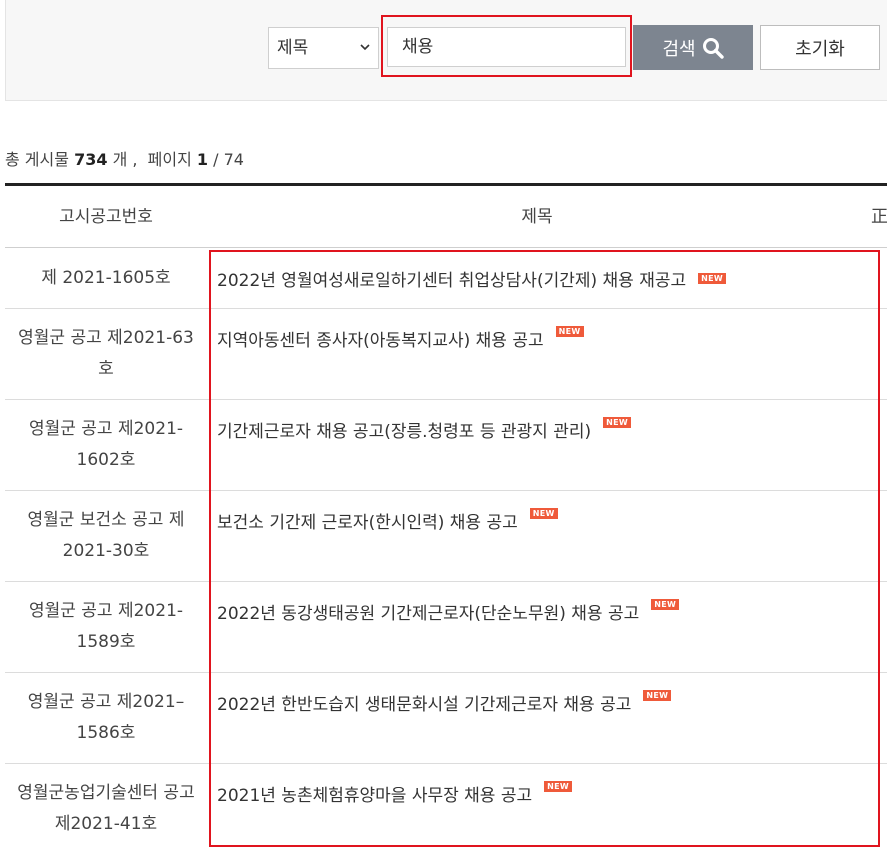 The image size is (887, 852). What do you see at coordinates (365, 47) in the screenshot?
I see `chevron-down-icon` at bounding box center [365, 47].